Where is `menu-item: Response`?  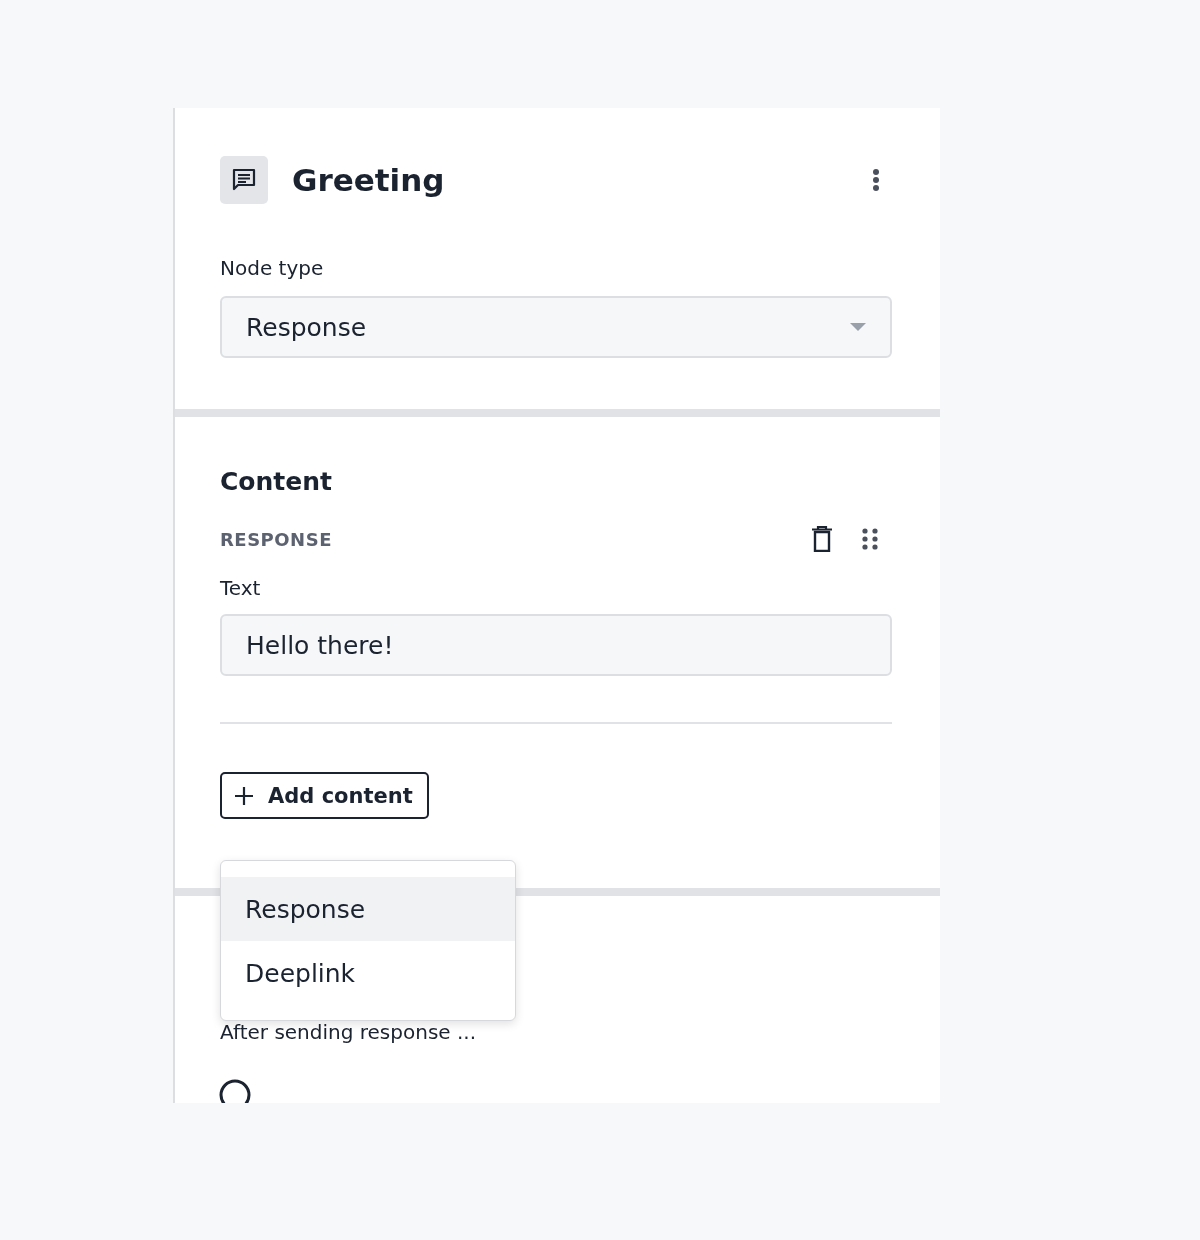 menu-item: Response is located at coordinates (368, 909).